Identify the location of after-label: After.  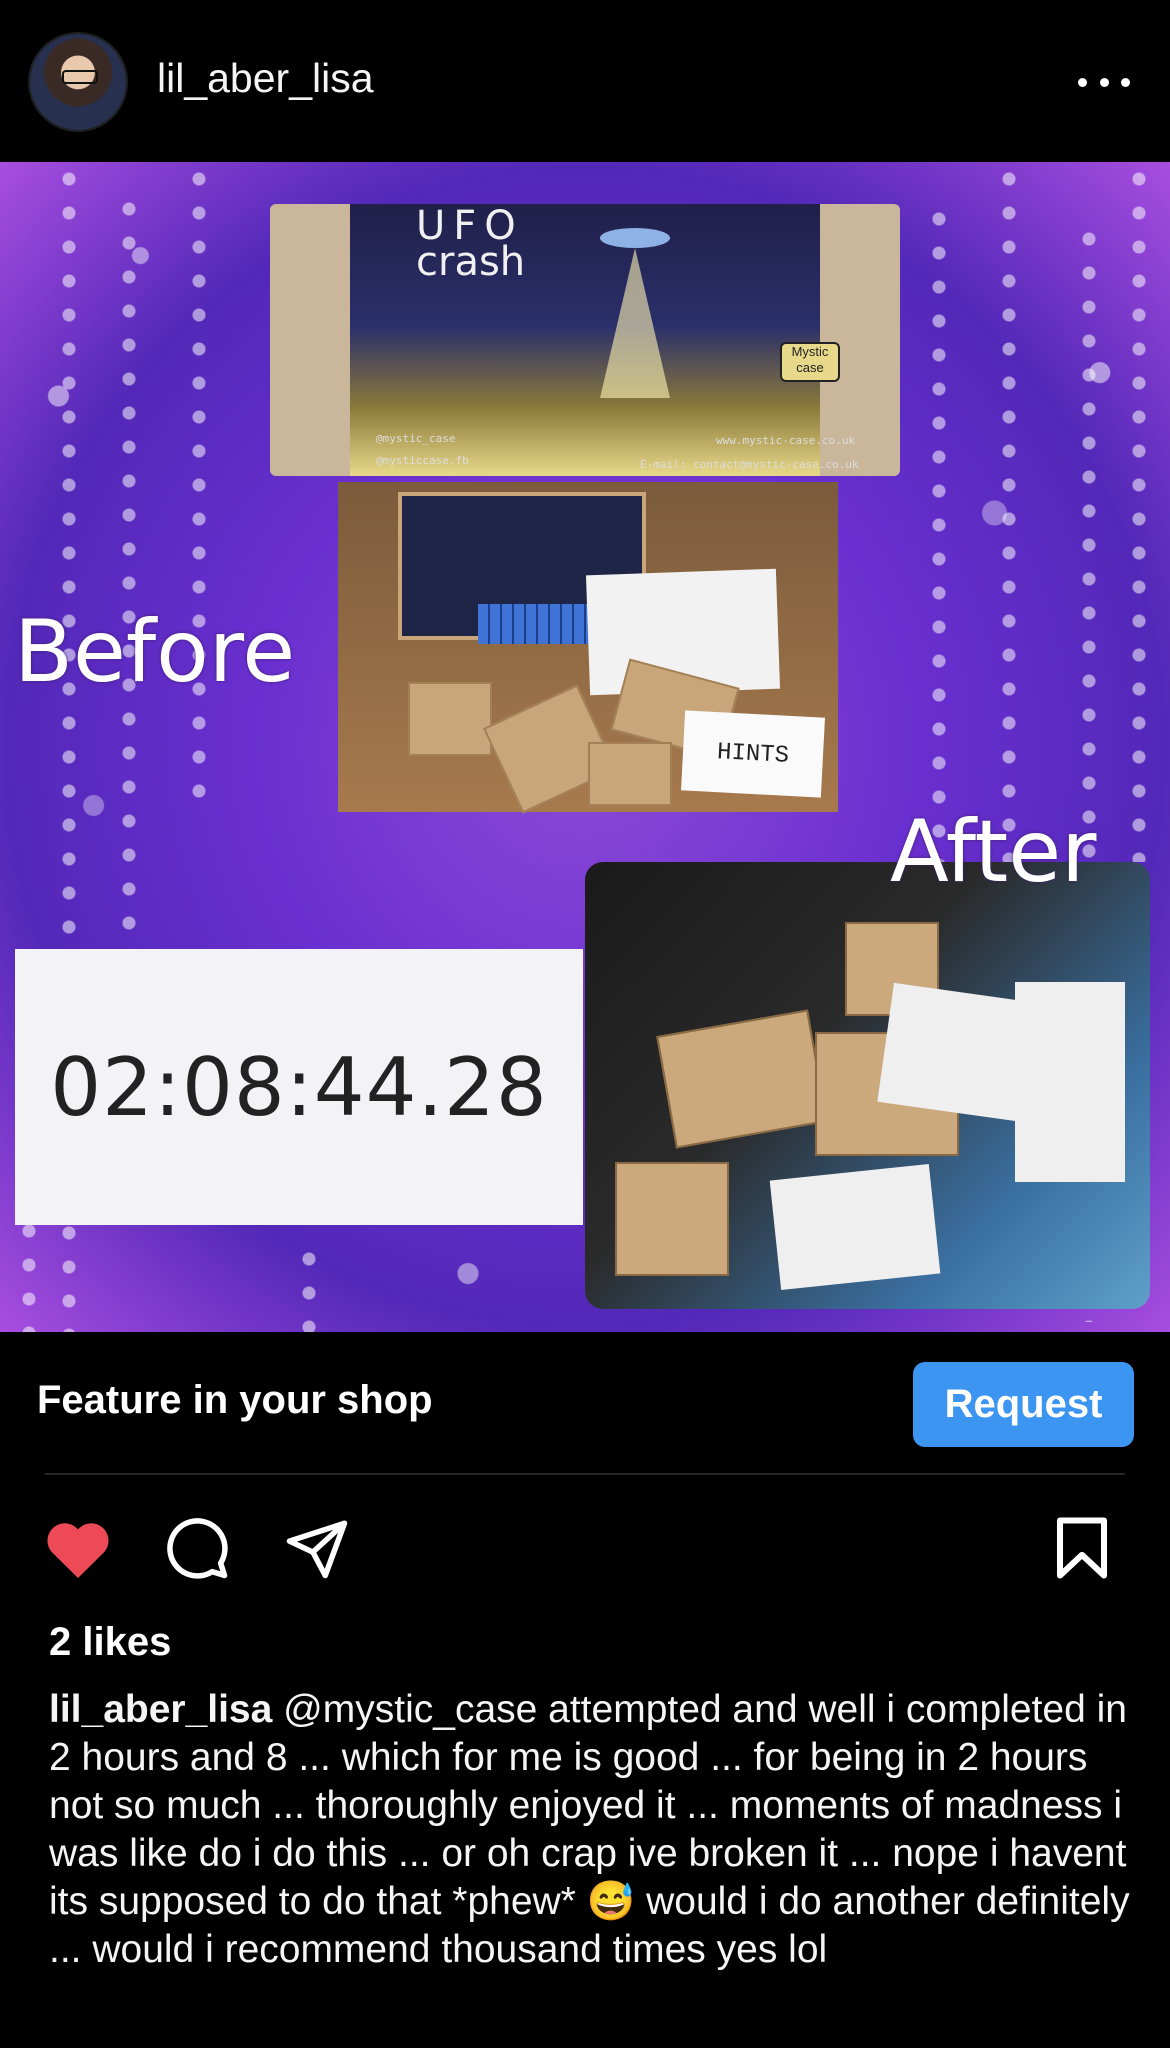
(993, 852).